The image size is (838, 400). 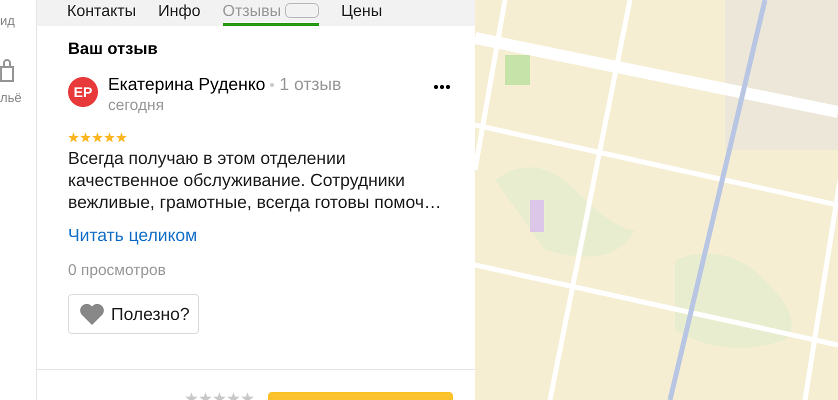 I want to click on sidebar-label: ид, so click(x=7, y=20).